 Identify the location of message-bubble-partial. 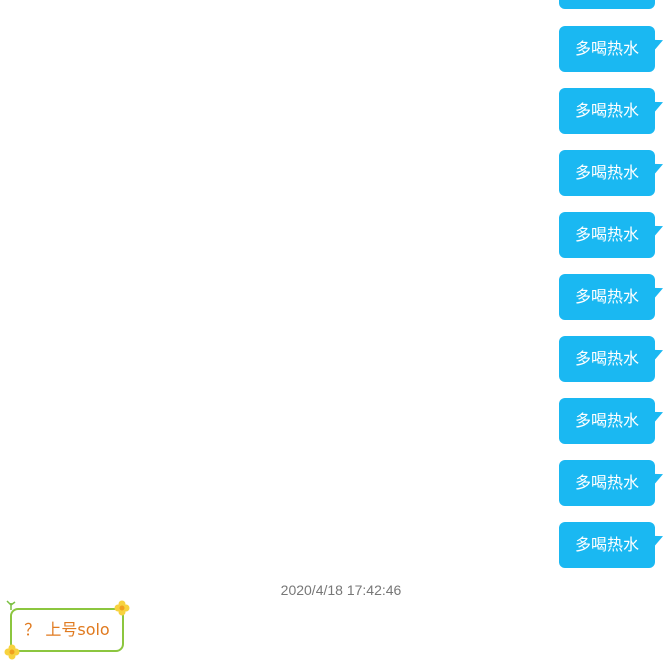
(607, 4).